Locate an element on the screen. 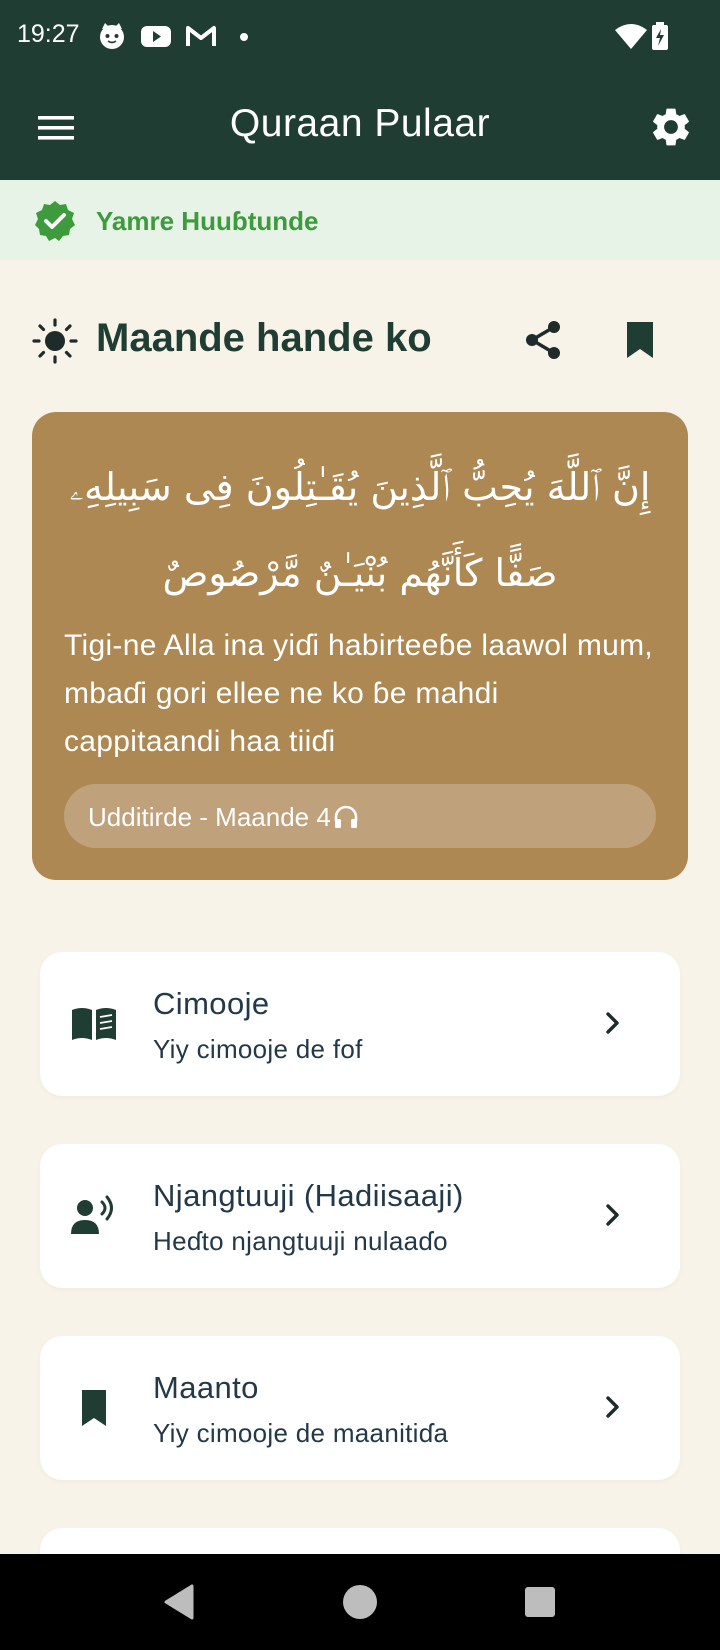  verified-text: Yamre Huuɓtunde is located at coordinates (207, 221).